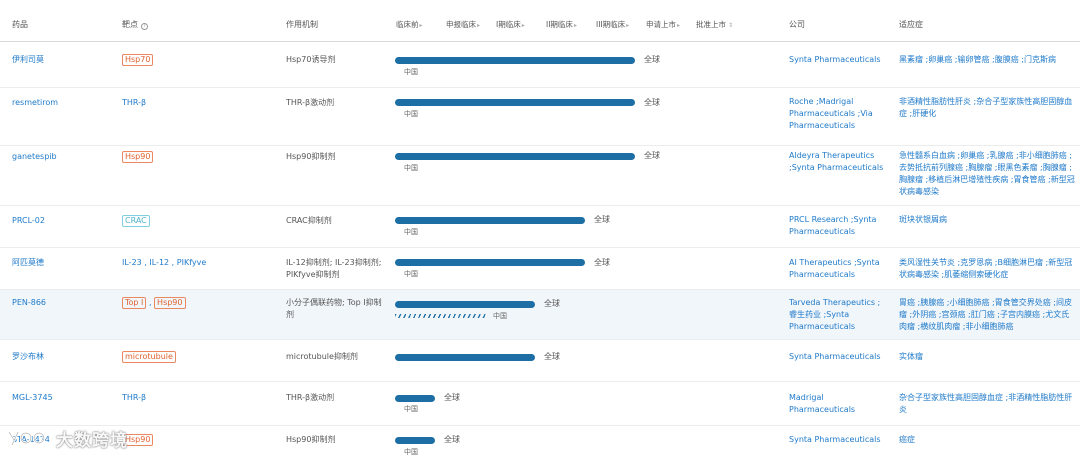 The width and height of the screenshot is (1080, 460). What do you see at coordinates (134, 303) in the screenshot?
I see `target-tag: Top I` at bounding box center [134, 303].